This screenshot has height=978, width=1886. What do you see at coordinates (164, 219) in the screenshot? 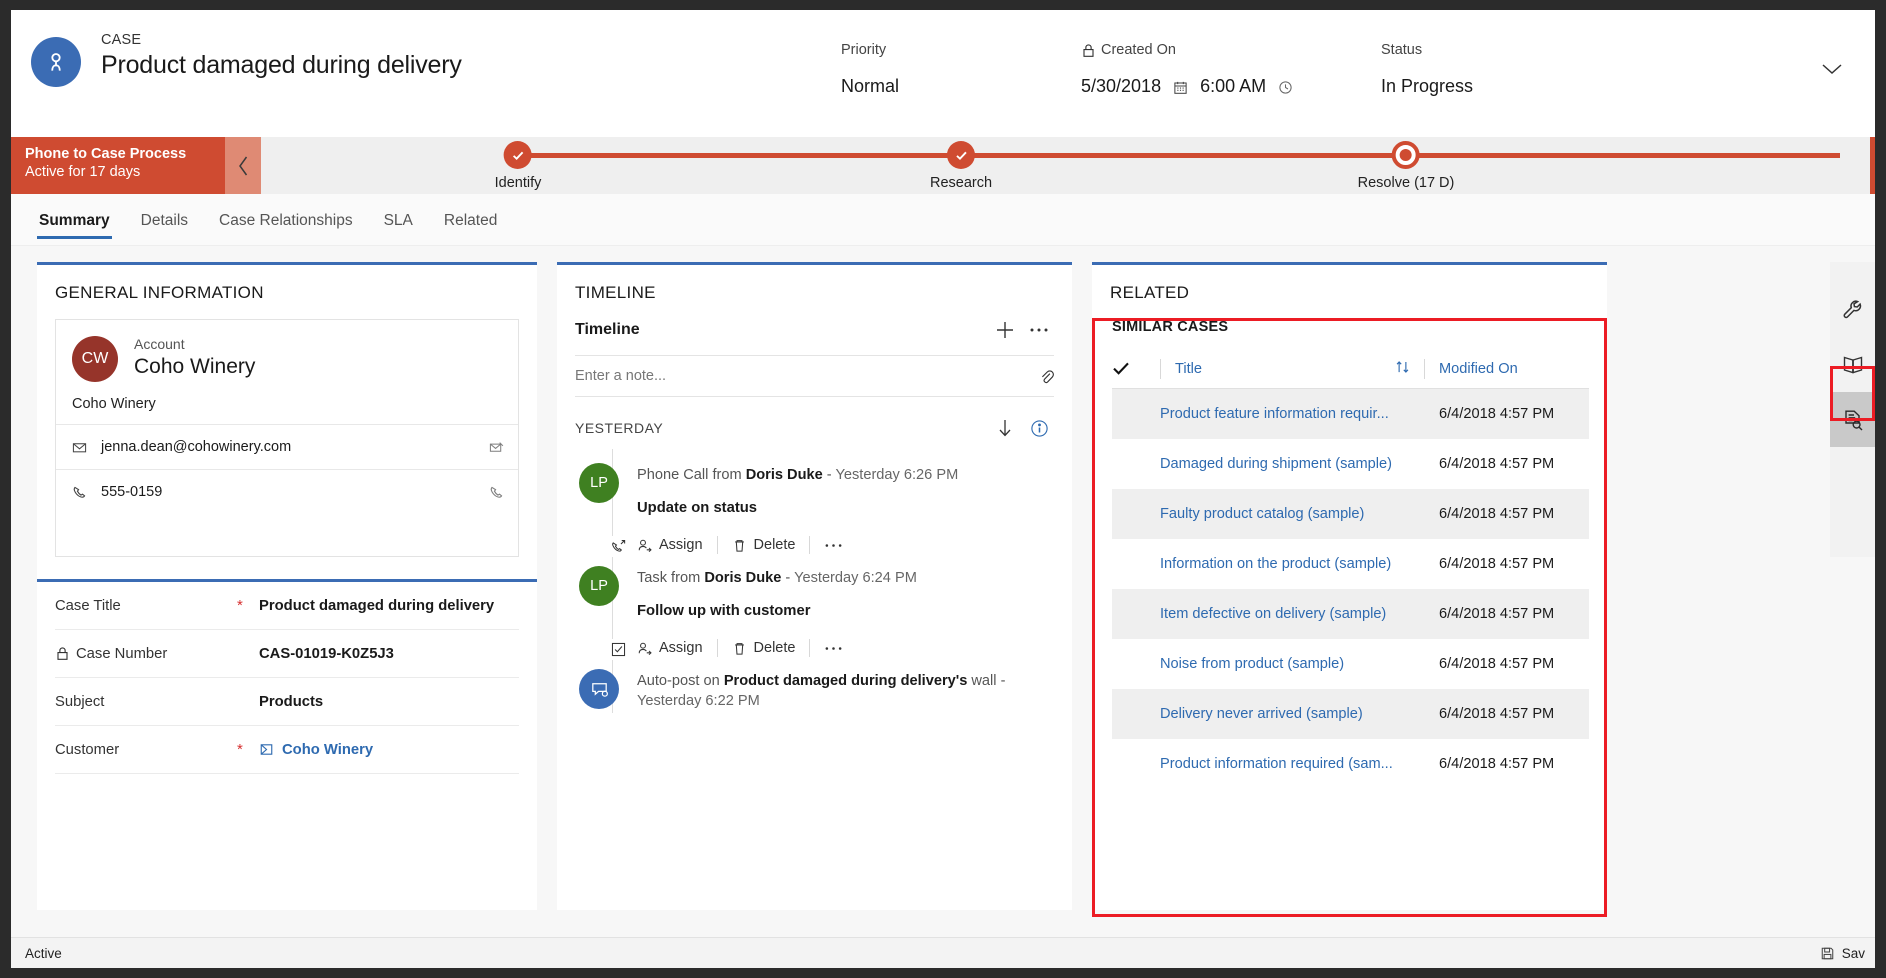
I see `tab-details: Details` at bounding box center [164, 219].